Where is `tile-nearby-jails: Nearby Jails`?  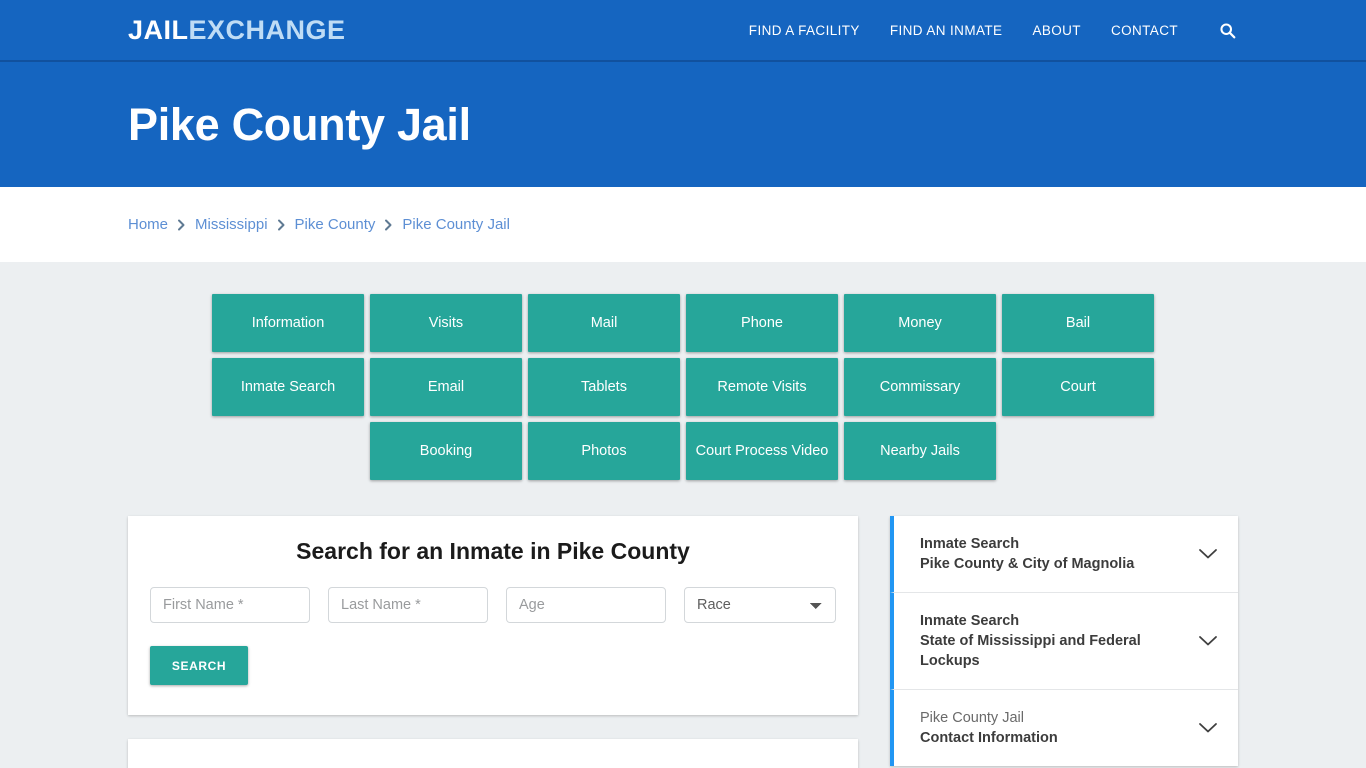
tile-nearby-jails: Nearby Jails is located at coordinates (920, 451).